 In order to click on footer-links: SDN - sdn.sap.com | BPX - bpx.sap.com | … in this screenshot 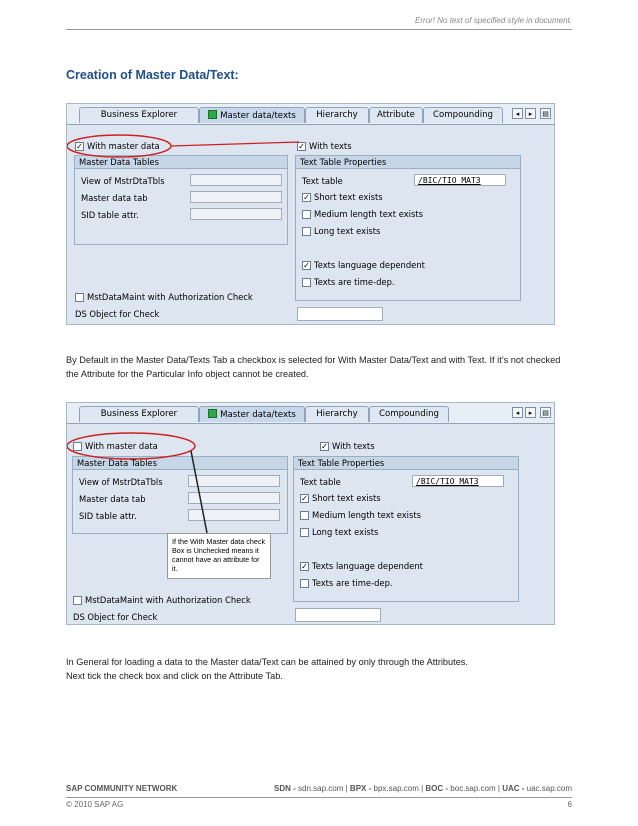, I will do `click(423, 788)`.